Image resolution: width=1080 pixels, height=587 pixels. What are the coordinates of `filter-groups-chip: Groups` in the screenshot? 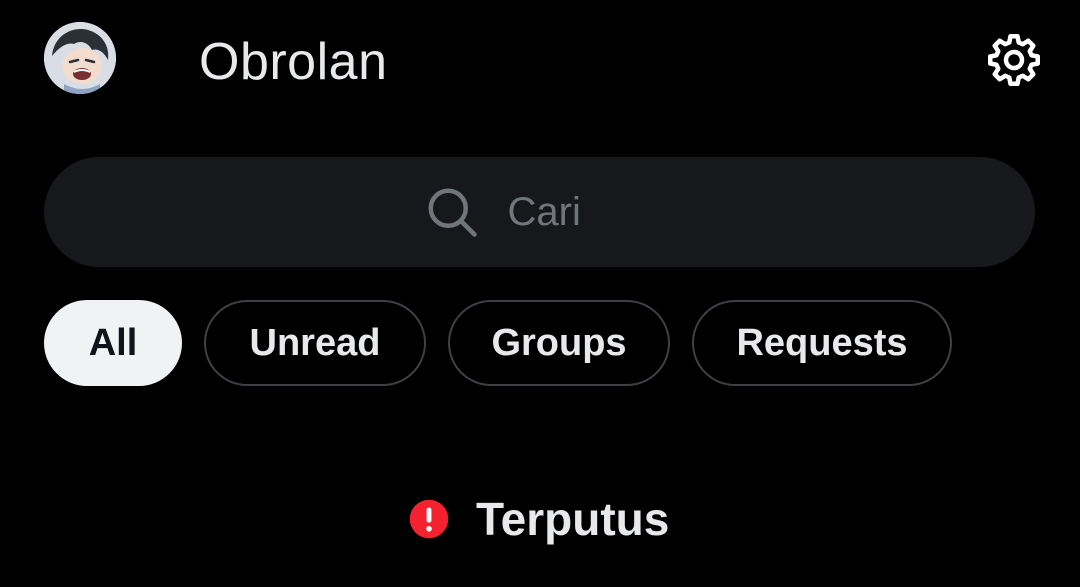 It's located at (559, 343).